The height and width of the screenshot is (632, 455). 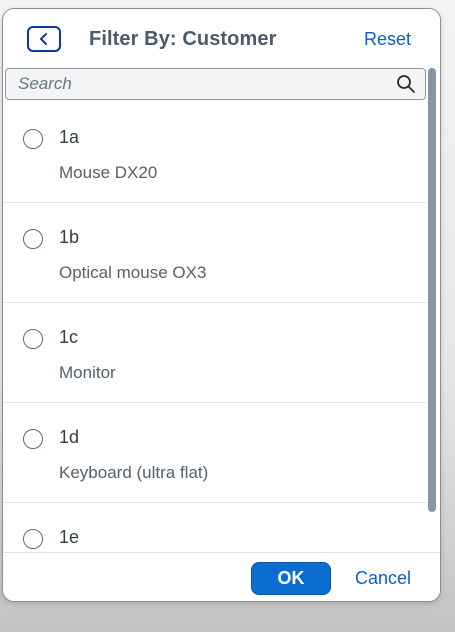 What do you see at coordinates (87, 372) in the screenshot?
I see `item-description: Monitor` at bounding box center [87, 372].